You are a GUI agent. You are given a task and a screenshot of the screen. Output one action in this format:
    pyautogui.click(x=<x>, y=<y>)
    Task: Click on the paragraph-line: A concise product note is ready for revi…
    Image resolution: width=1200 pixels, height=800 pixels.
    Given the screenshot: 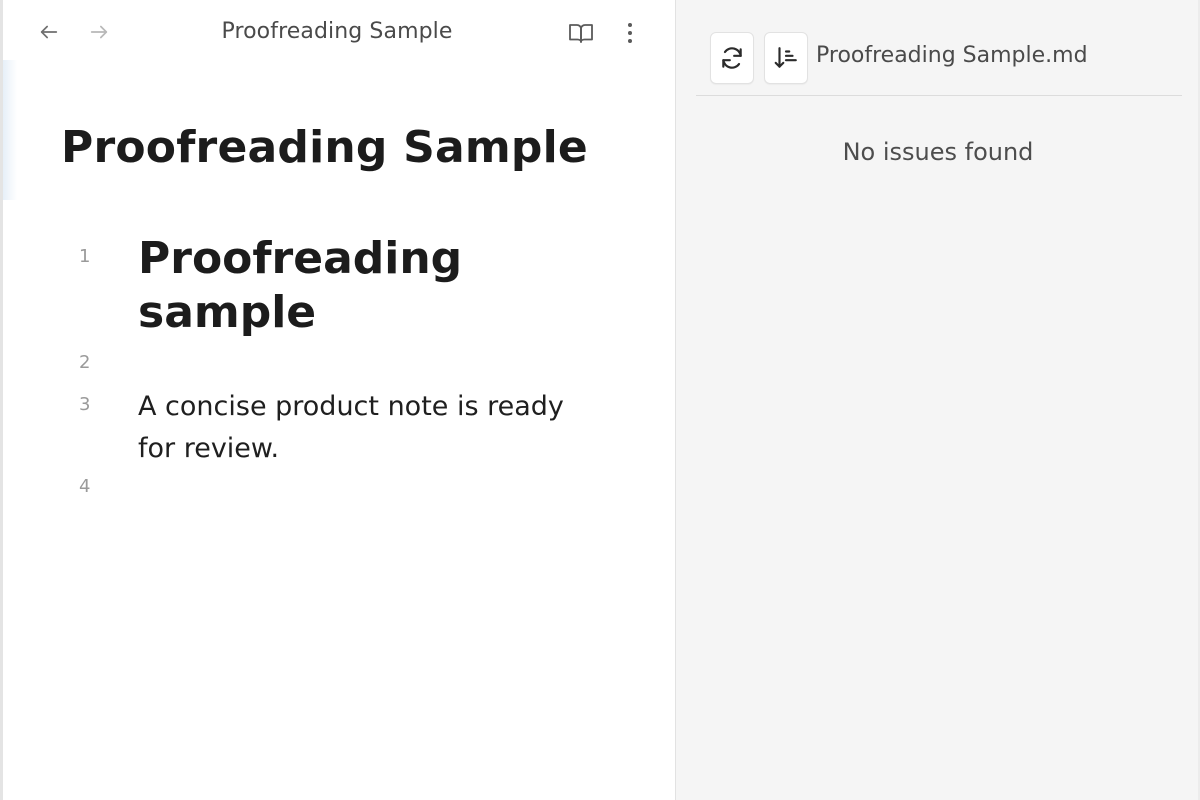 What is the action you would take?
    pyautogui.click(x=358, y=434)
    